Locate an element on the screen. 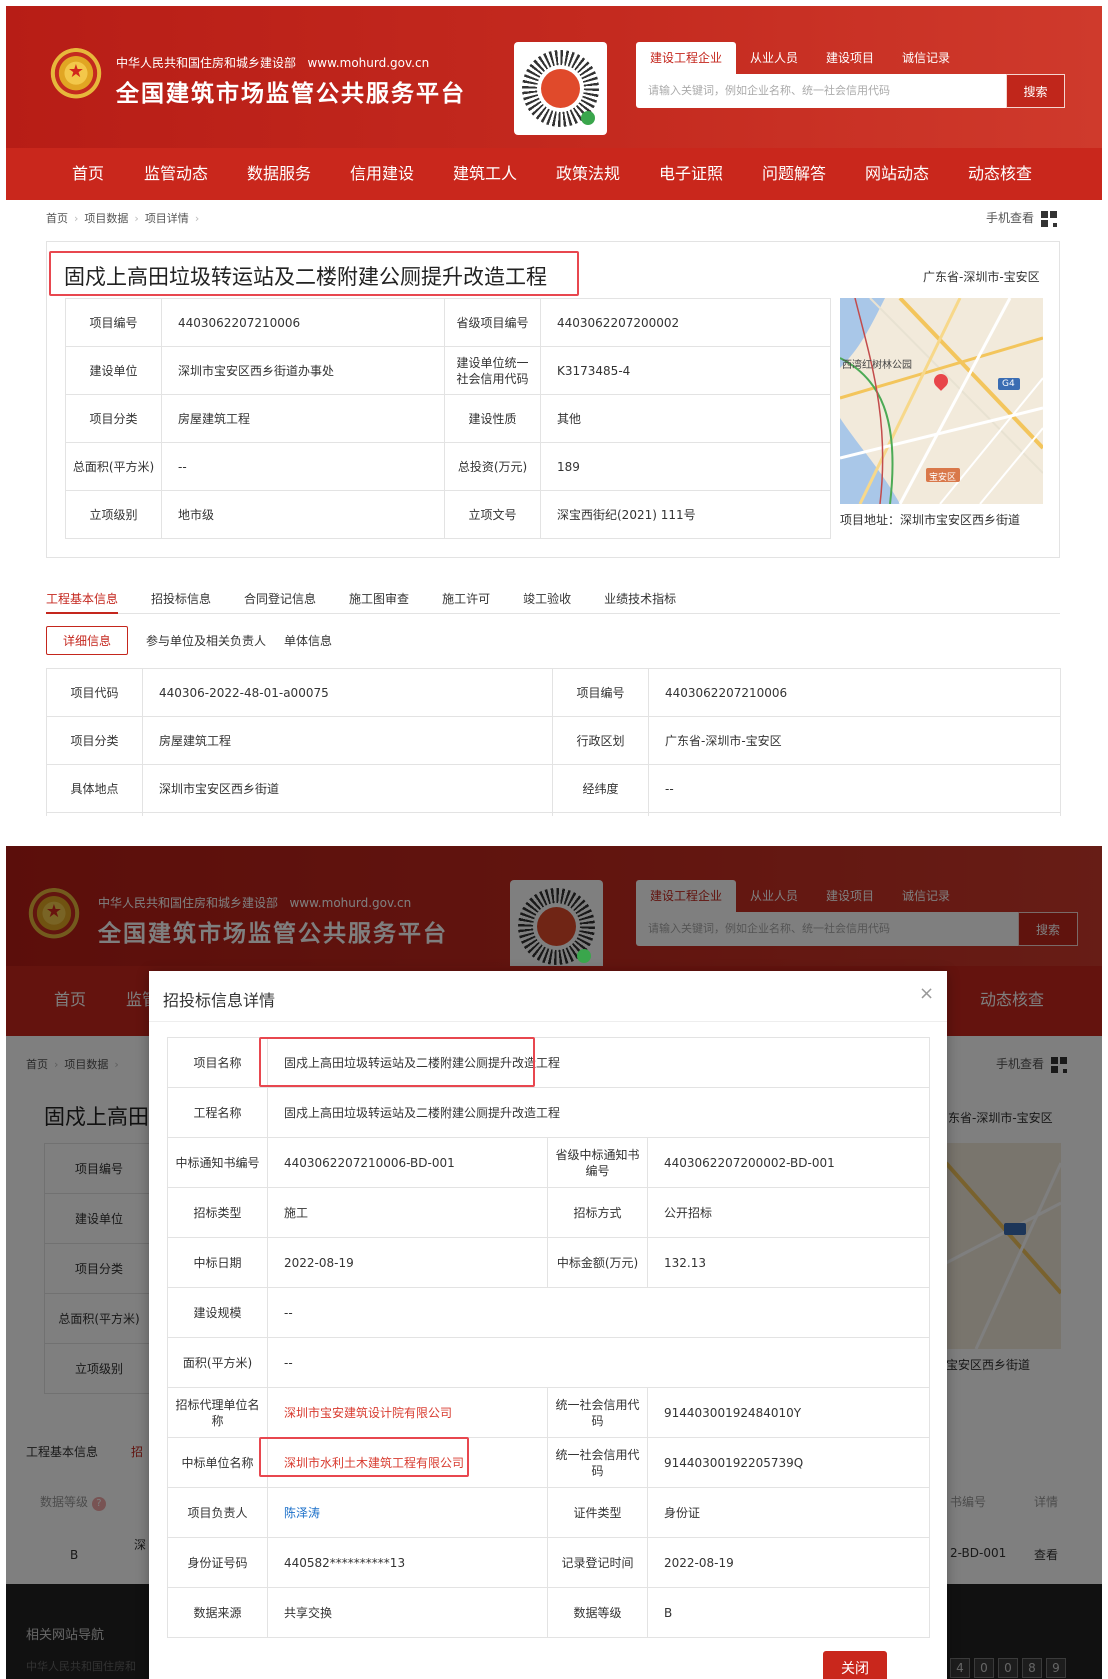  nav-data-service: 数据服务 is located at coordinates (298, 174).